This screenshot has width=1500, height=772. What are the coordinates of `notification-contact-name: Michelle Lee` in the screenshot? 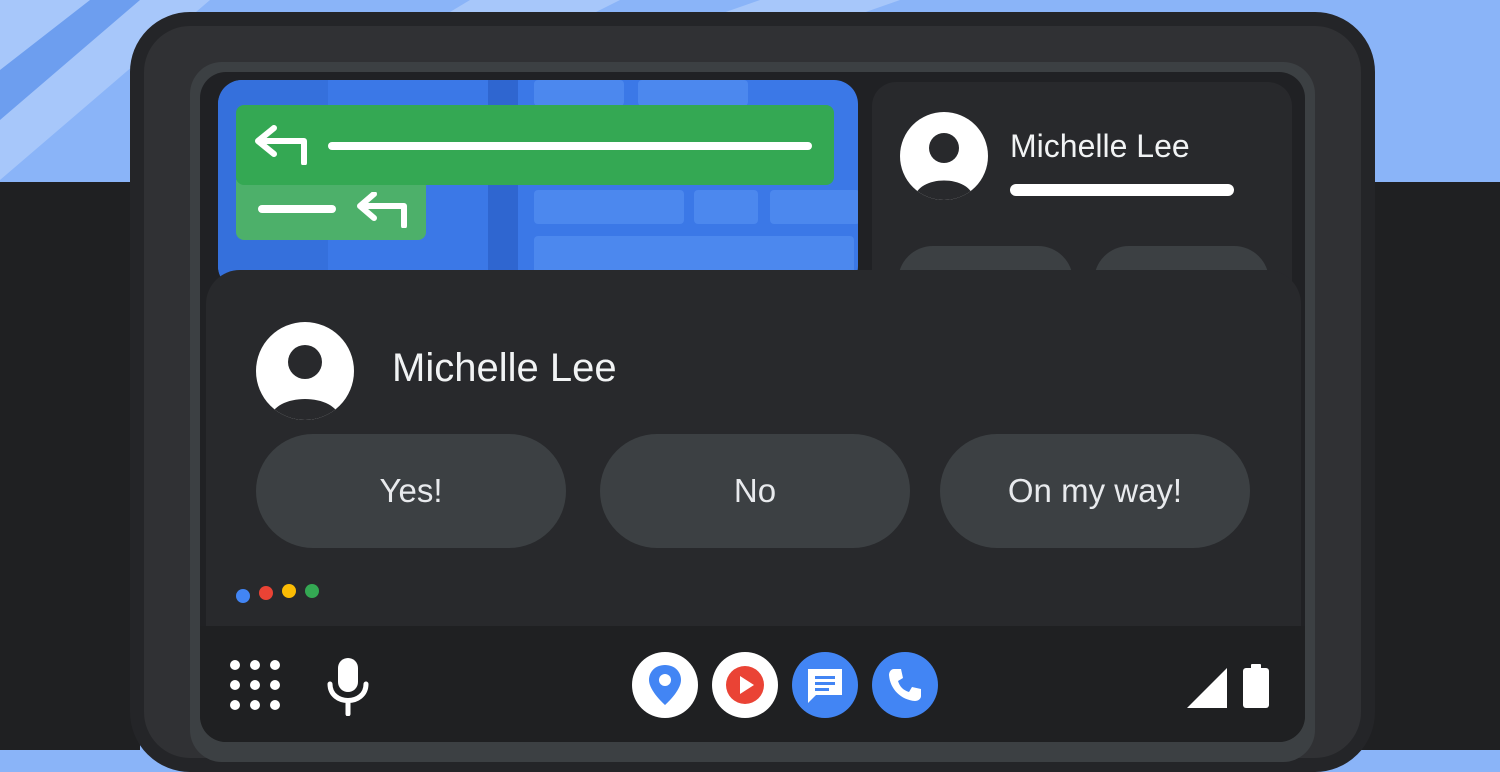 It's located at (504, 368).